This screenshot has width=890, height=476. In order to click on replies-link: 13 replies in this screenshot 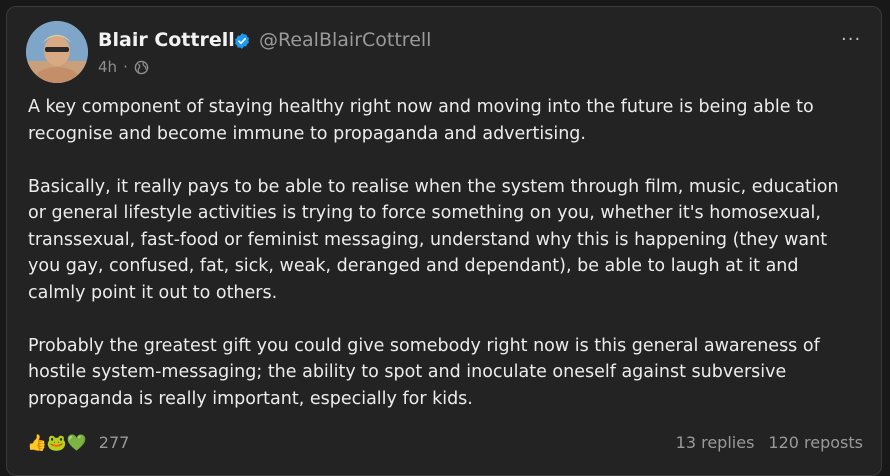, I will do `click(715, 442)`.